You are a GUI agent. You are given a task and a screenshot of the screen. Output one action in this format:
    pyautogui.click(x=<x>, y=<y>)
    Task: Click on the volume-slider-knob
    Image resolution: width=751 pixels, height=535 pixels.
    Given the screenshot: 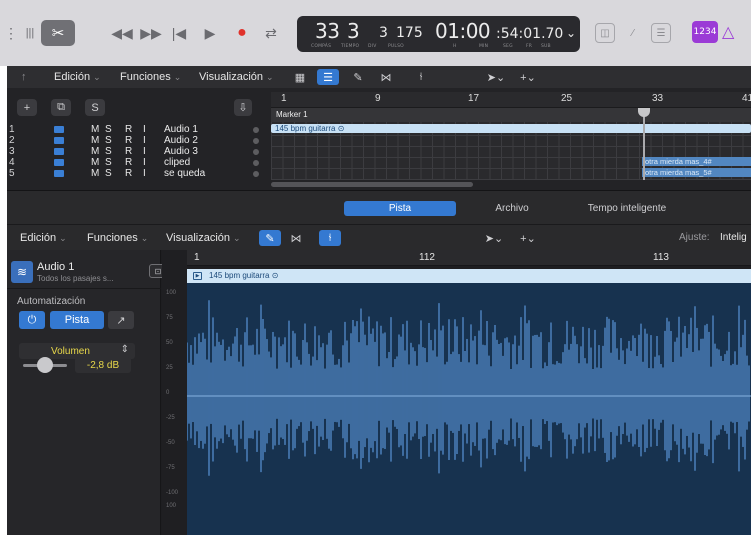 What is the action you would take?
    pyautogui.click(x=45, y=365)
    